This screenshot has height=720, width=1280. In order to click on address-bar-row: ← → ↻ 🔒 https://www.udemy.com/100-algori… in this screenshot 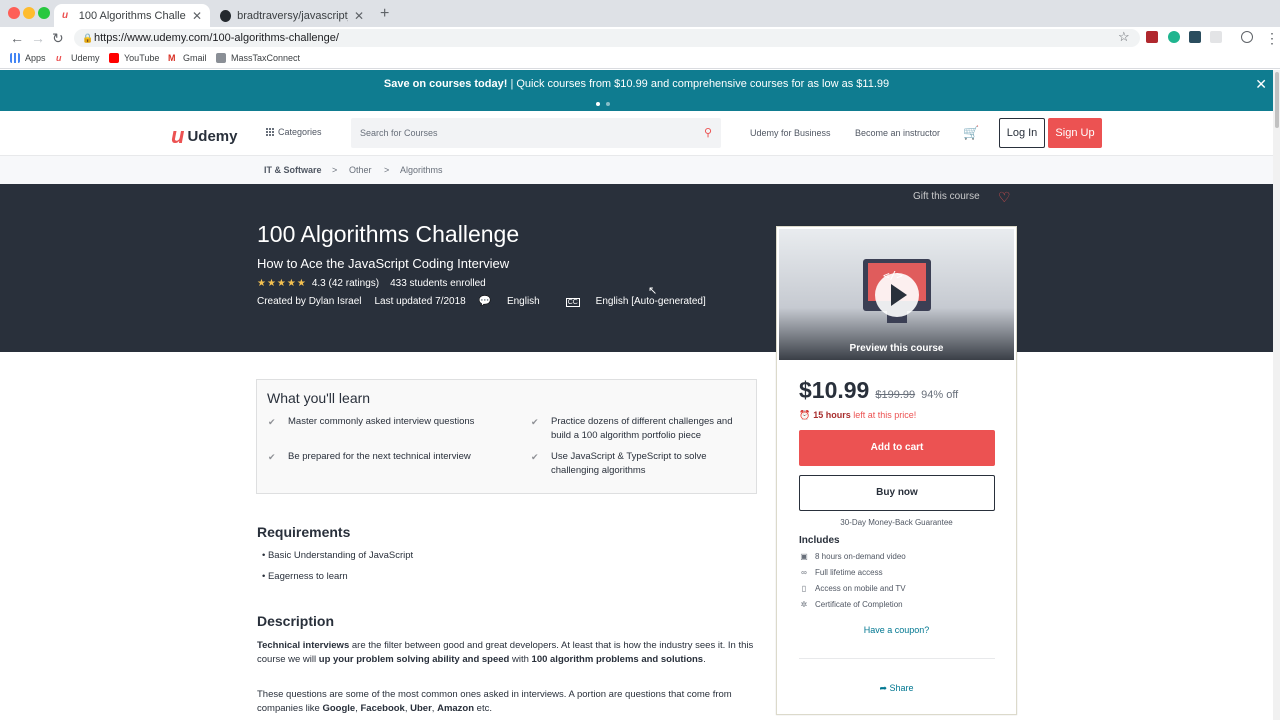, I will do `click(640, 38)`.